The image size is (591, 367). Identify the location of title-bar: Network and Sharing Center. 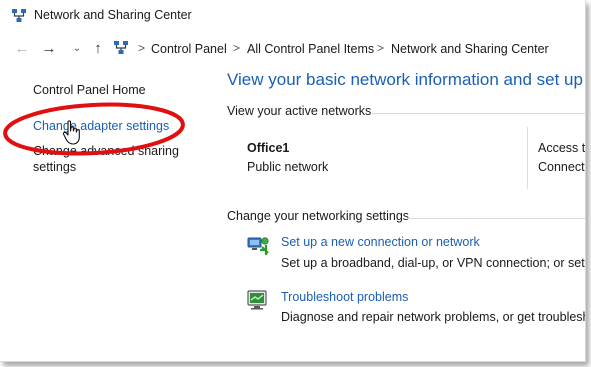
(292, 16).